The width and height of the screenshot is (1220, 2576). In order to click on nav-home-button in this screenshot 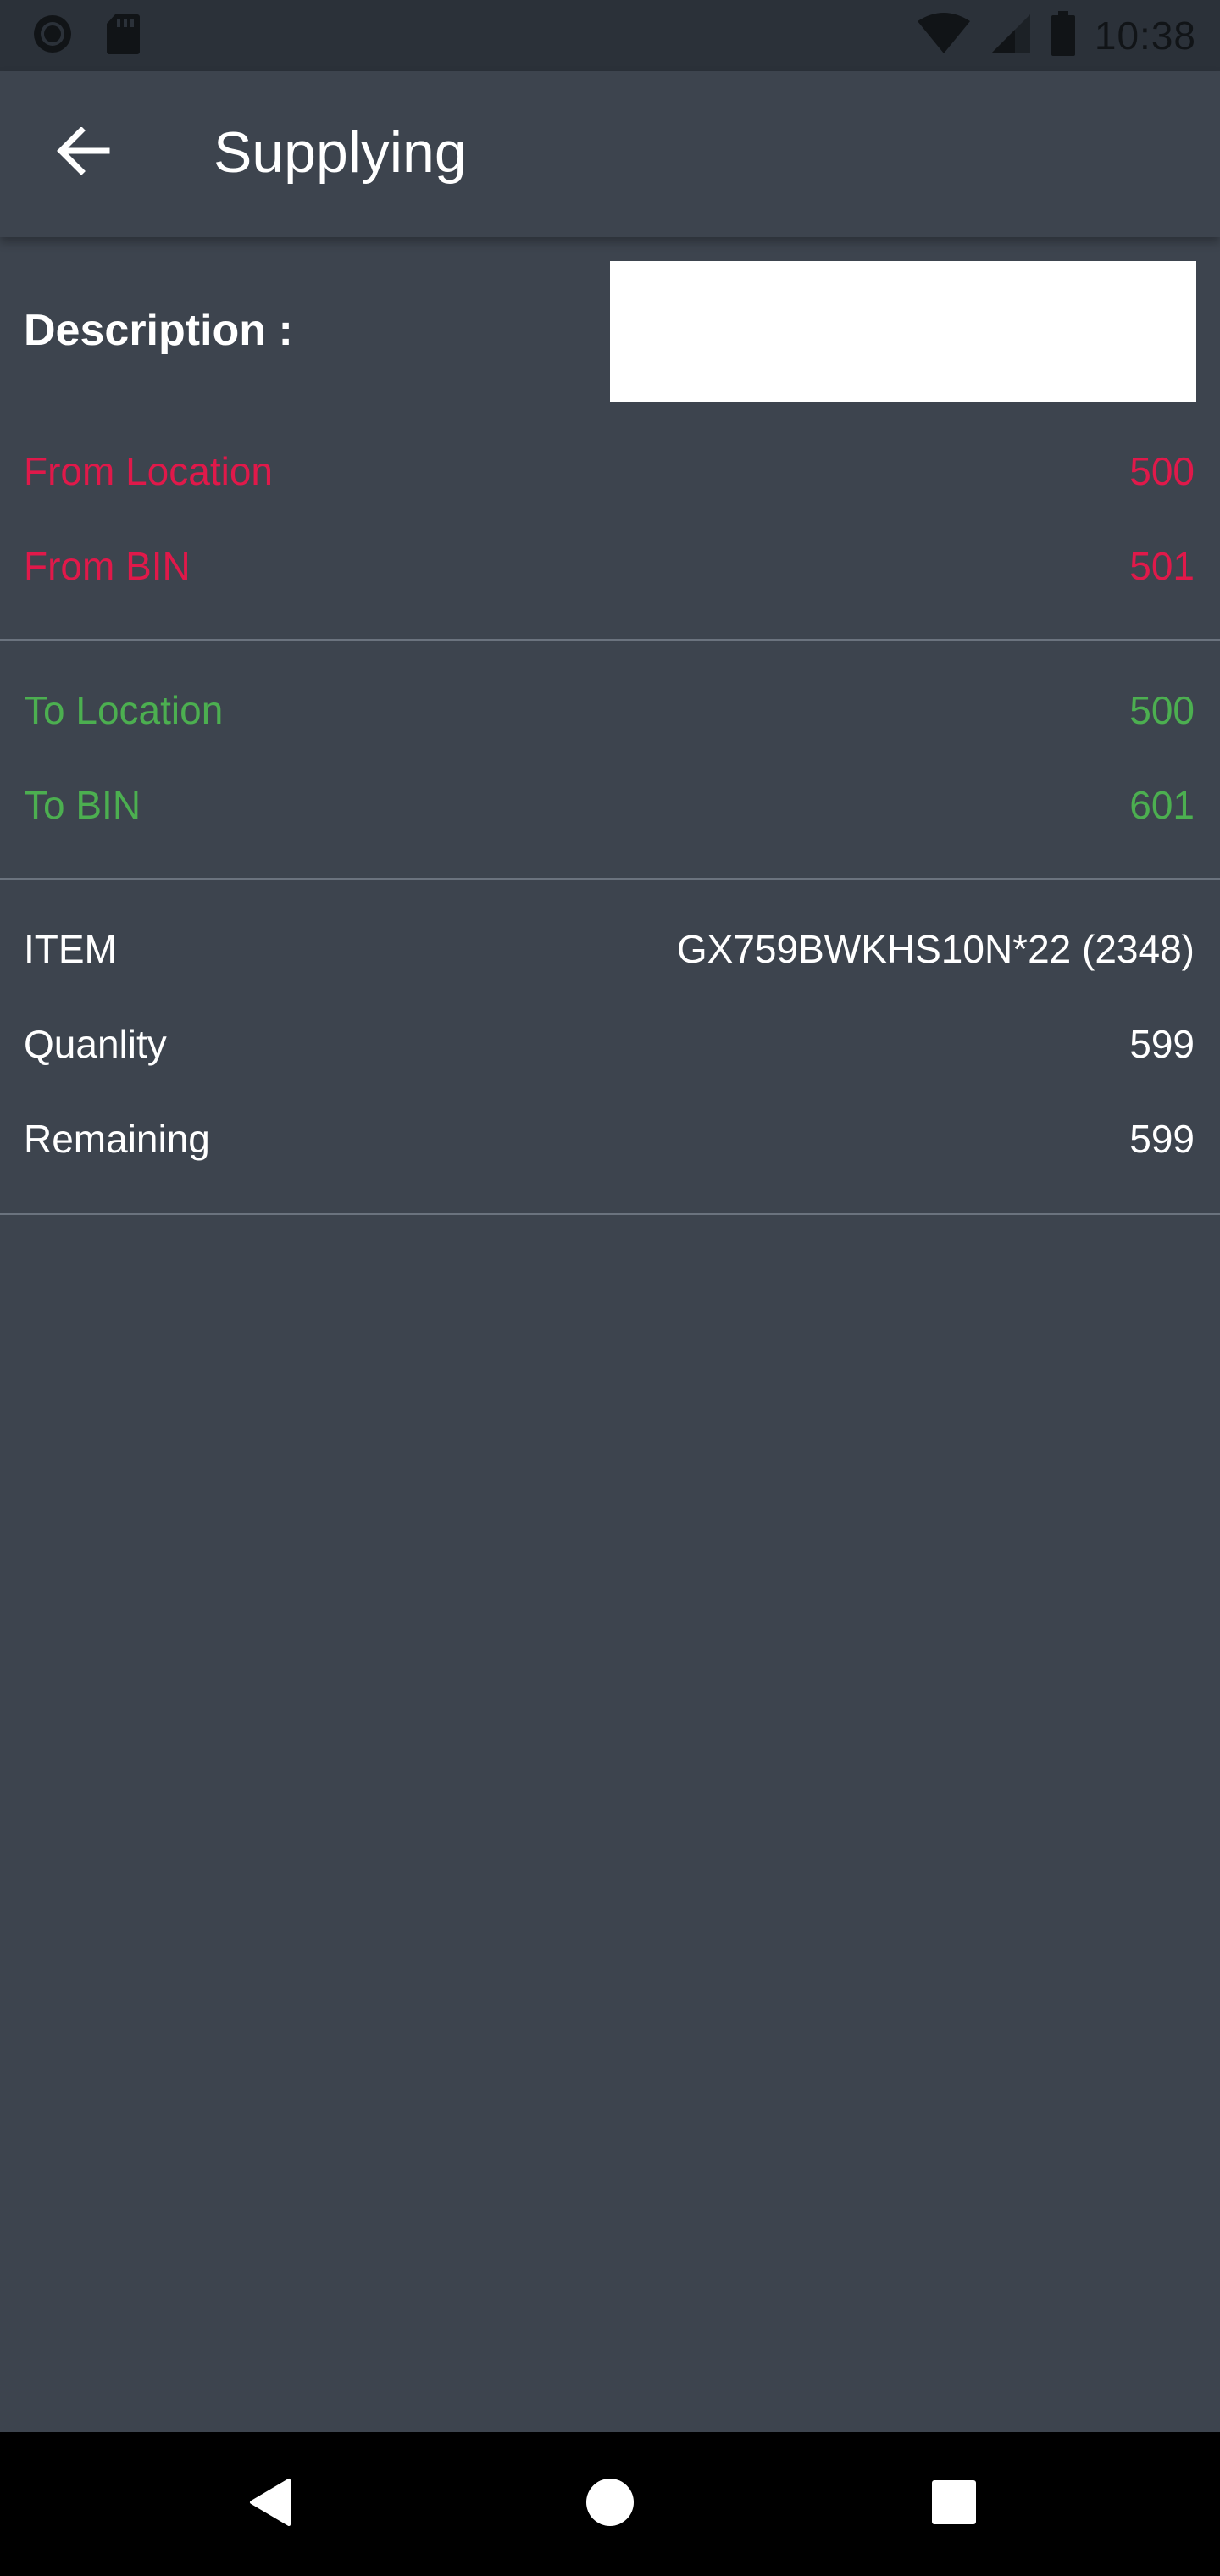, I will do `click(610, 2504)`.